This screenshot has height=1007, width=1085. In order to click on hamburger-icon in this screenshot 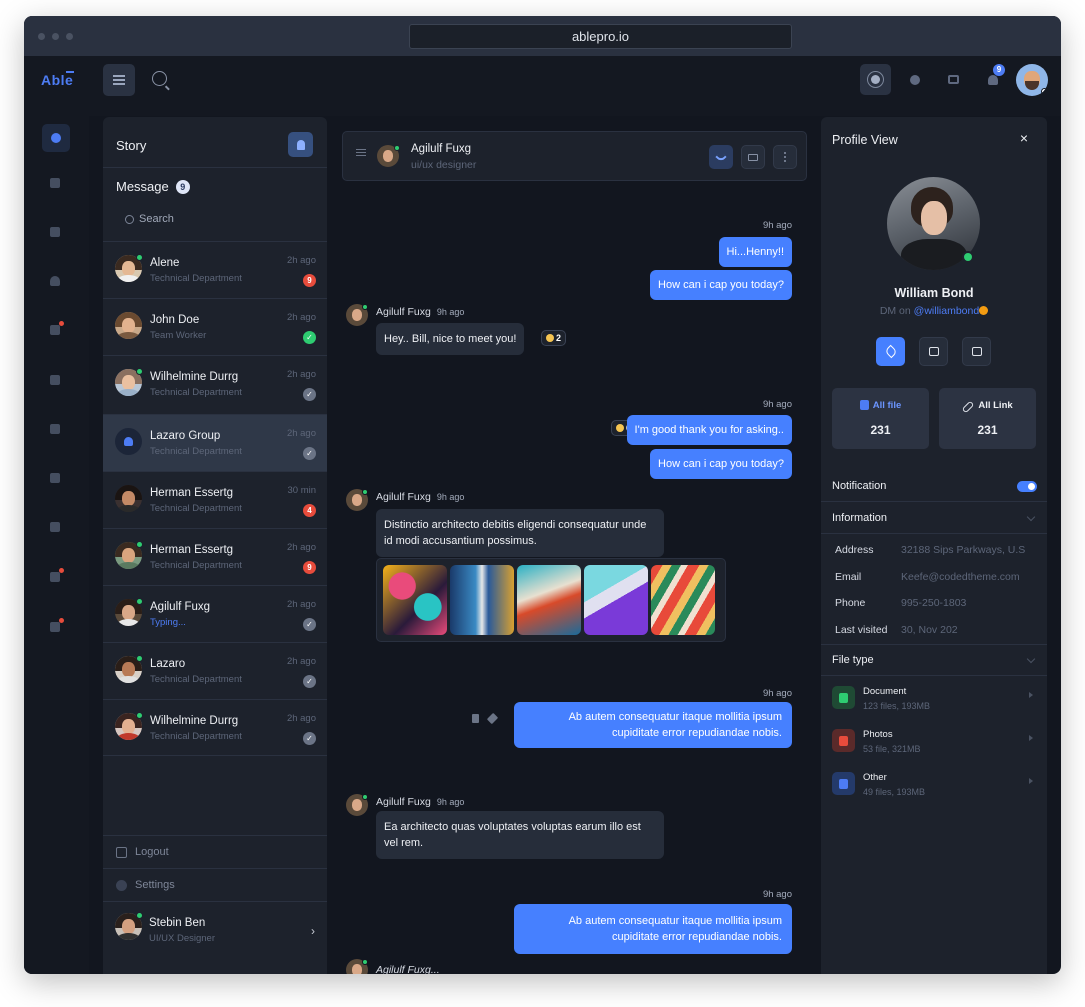, I will do `click(119, 80)`.